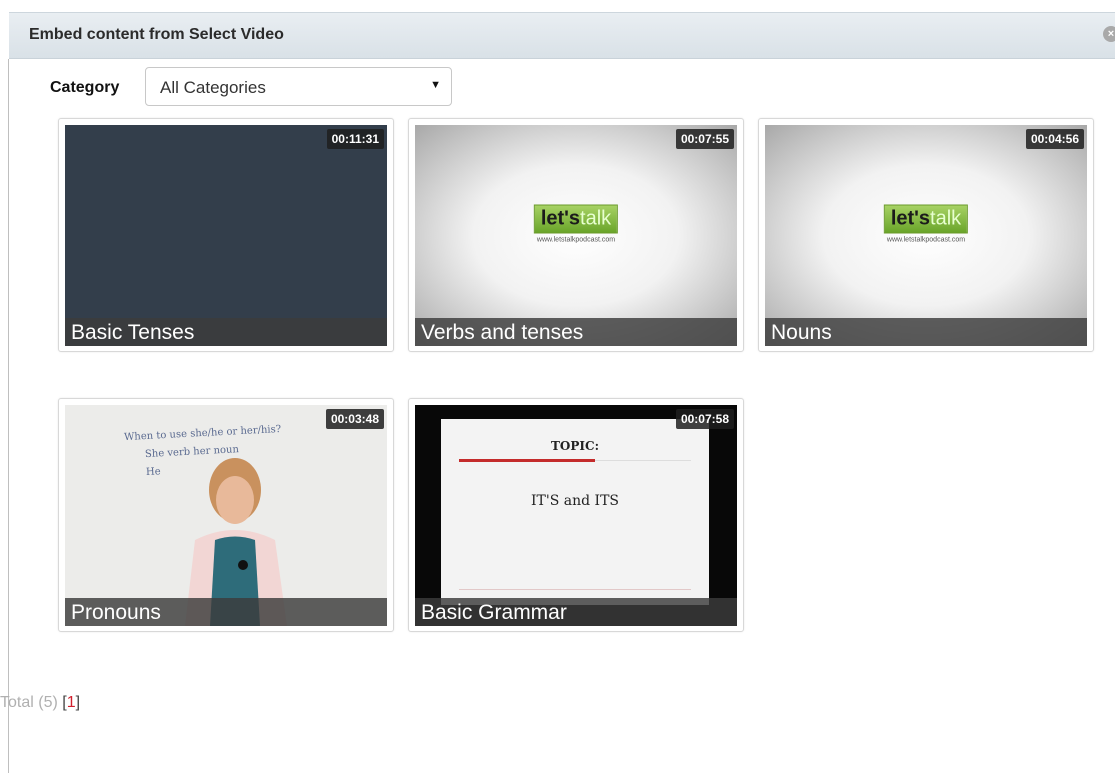  I want to click on category-select: All Categories ▼, so click(298, 86).